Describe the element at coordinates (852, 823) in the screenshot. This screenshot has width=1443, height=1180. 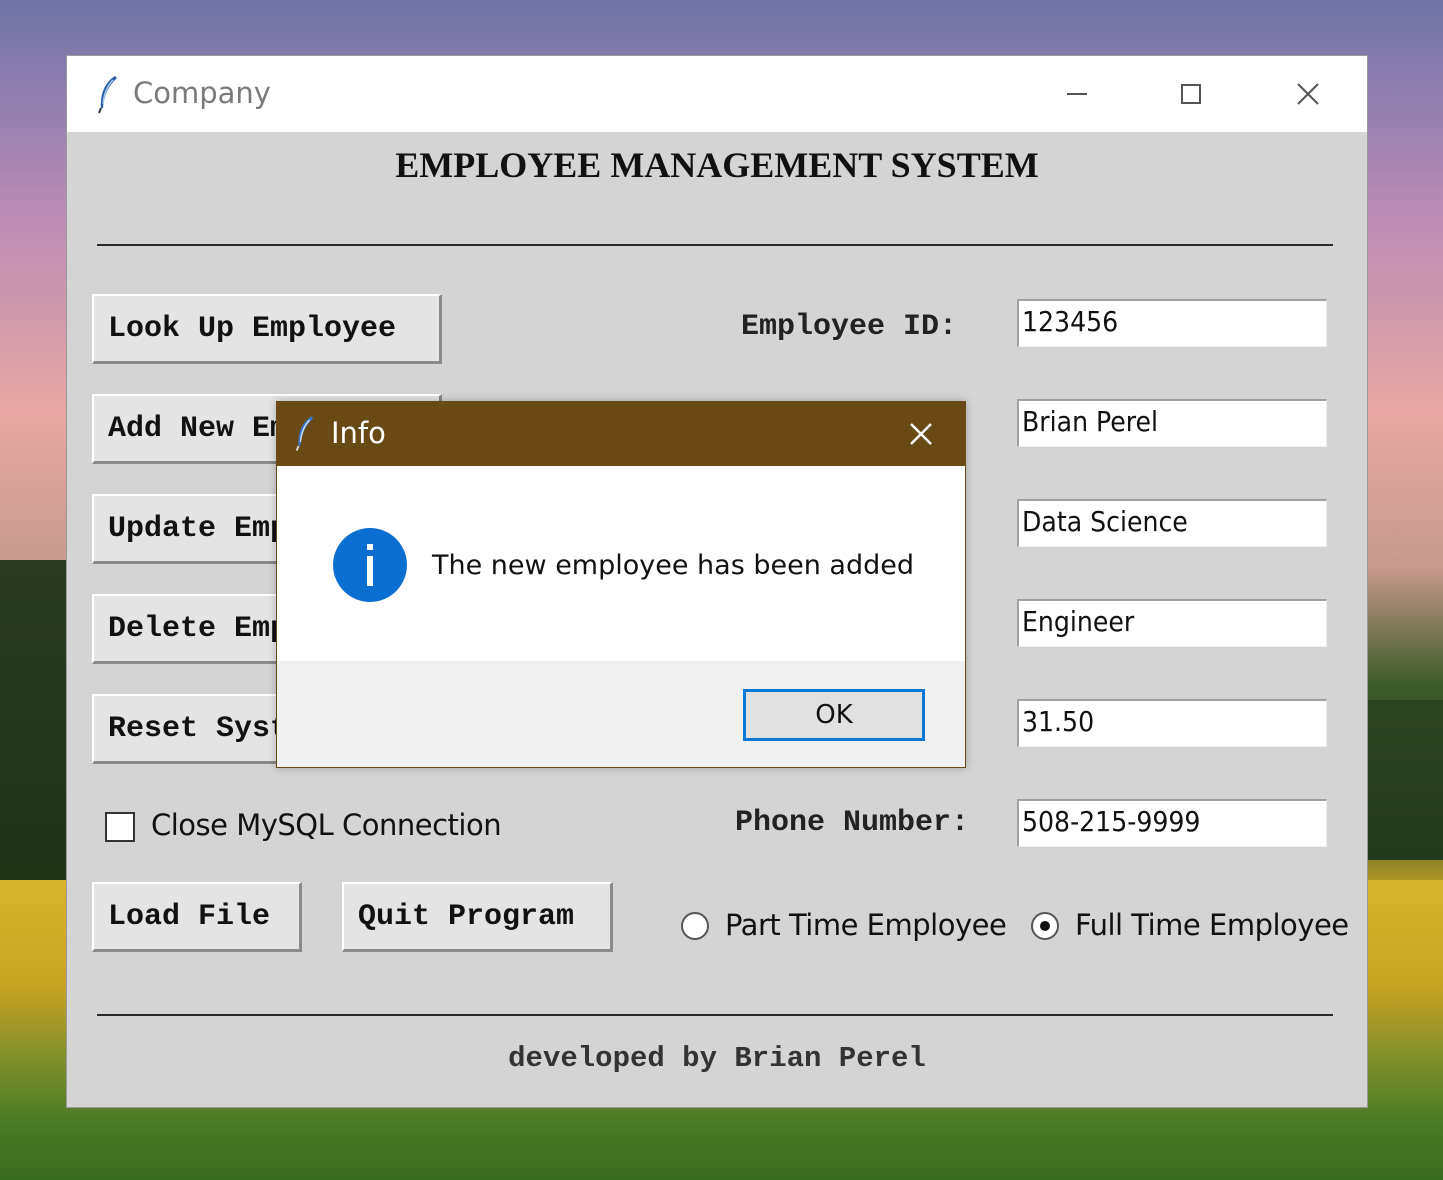
I see `phone-number-label: Phone Number:` at that location.